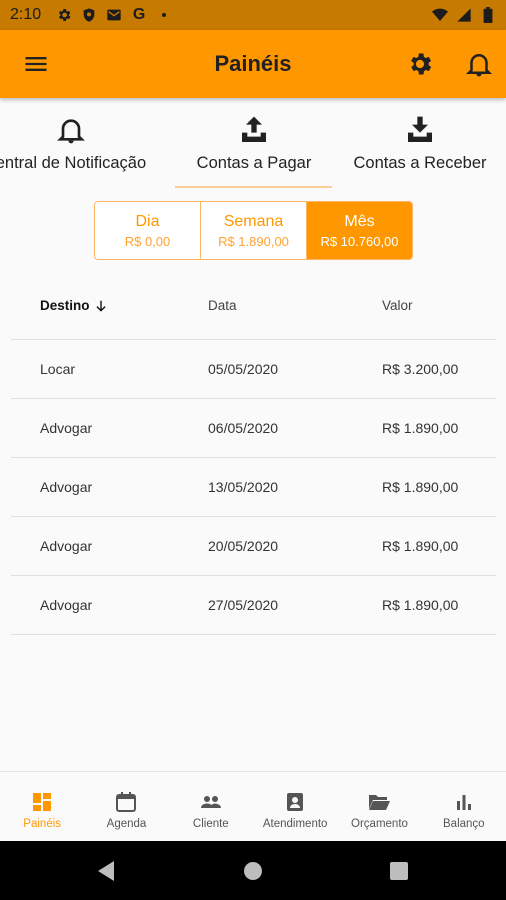 This screenshot has width=506, height=900. Describe the element at coordinates (254, 163) in the screenshot. I see `tab-label: Contas a Pagar` at that location.